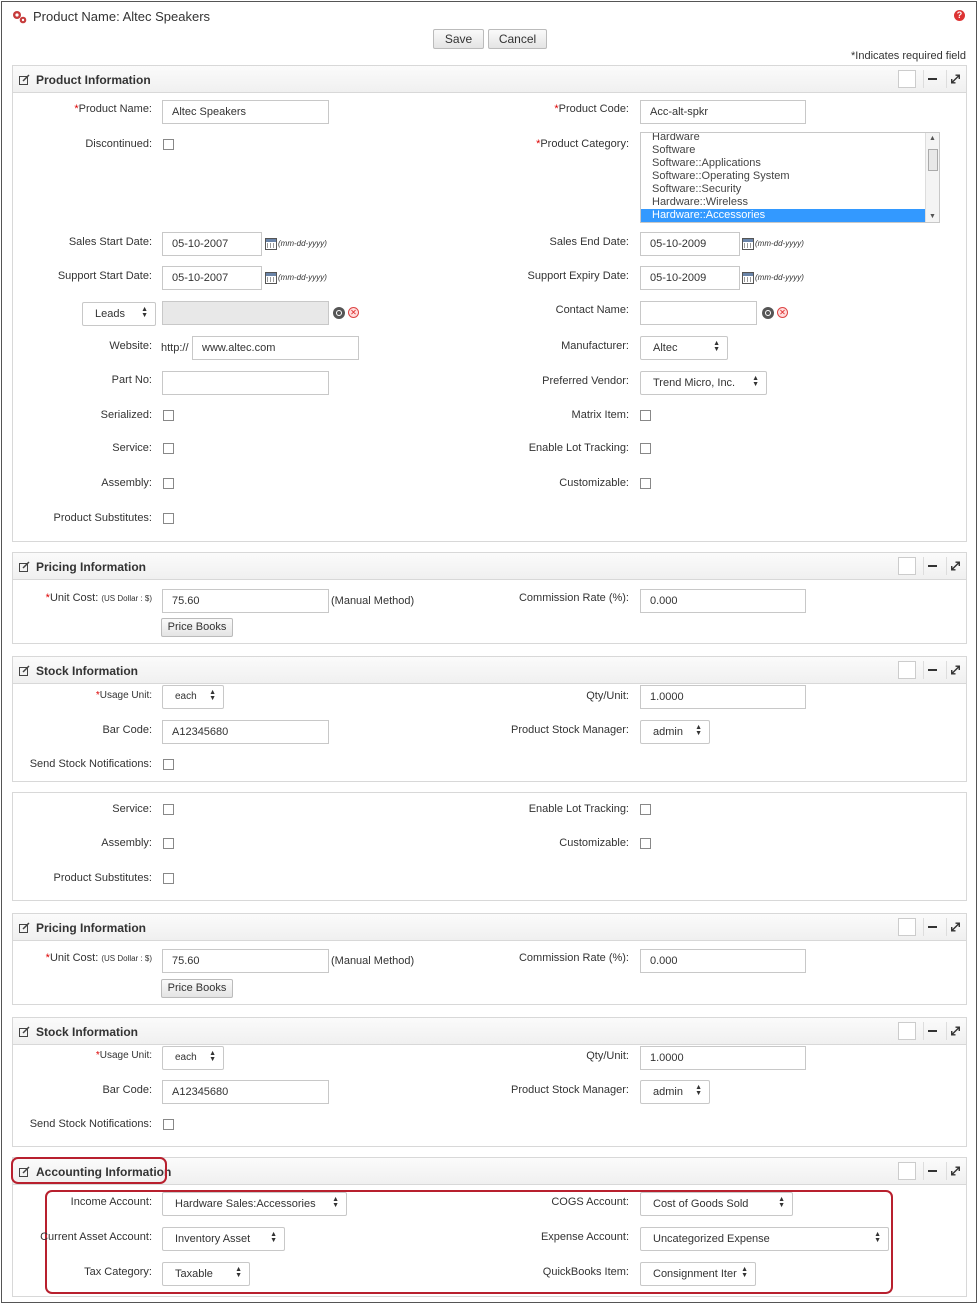  I want to click on product-code-label: *Product Code:, so click(591, 109).